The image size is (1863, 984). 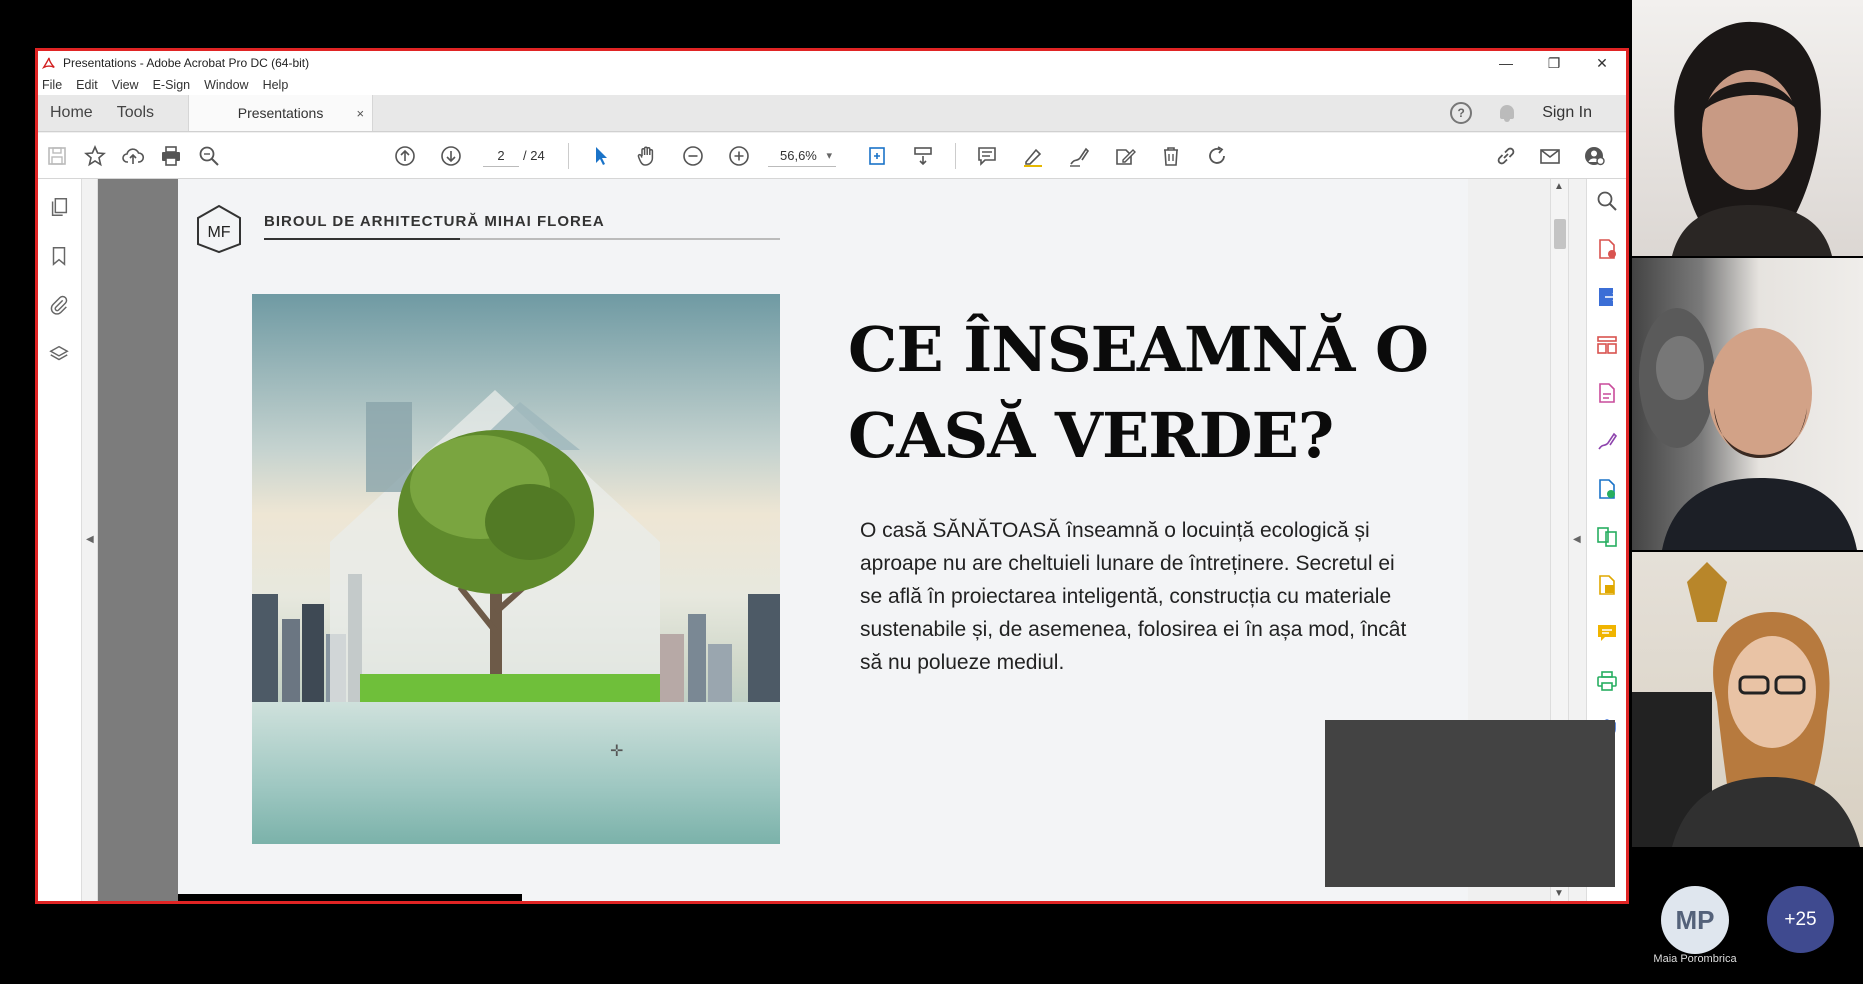 I want to click on tab-document: Presentations ×, so click(x=281, y=113).